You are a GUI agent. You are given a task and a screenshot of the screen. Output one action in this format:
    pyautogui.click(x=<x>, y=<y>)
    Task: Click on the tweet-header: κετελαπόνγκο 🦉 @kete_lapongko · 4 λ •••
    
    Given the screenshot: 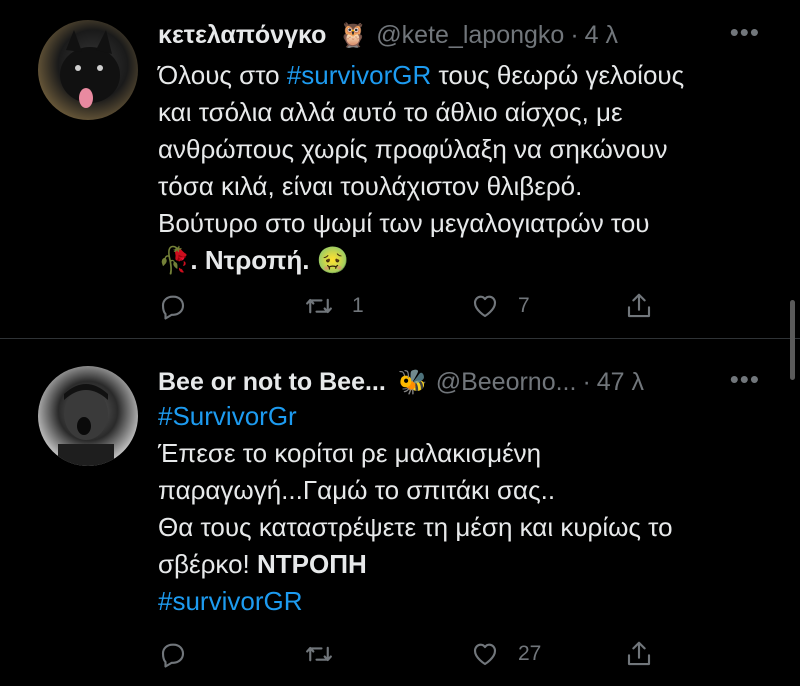 What is the action you would take?
    pyautogui.click(x=464, y=35)
    